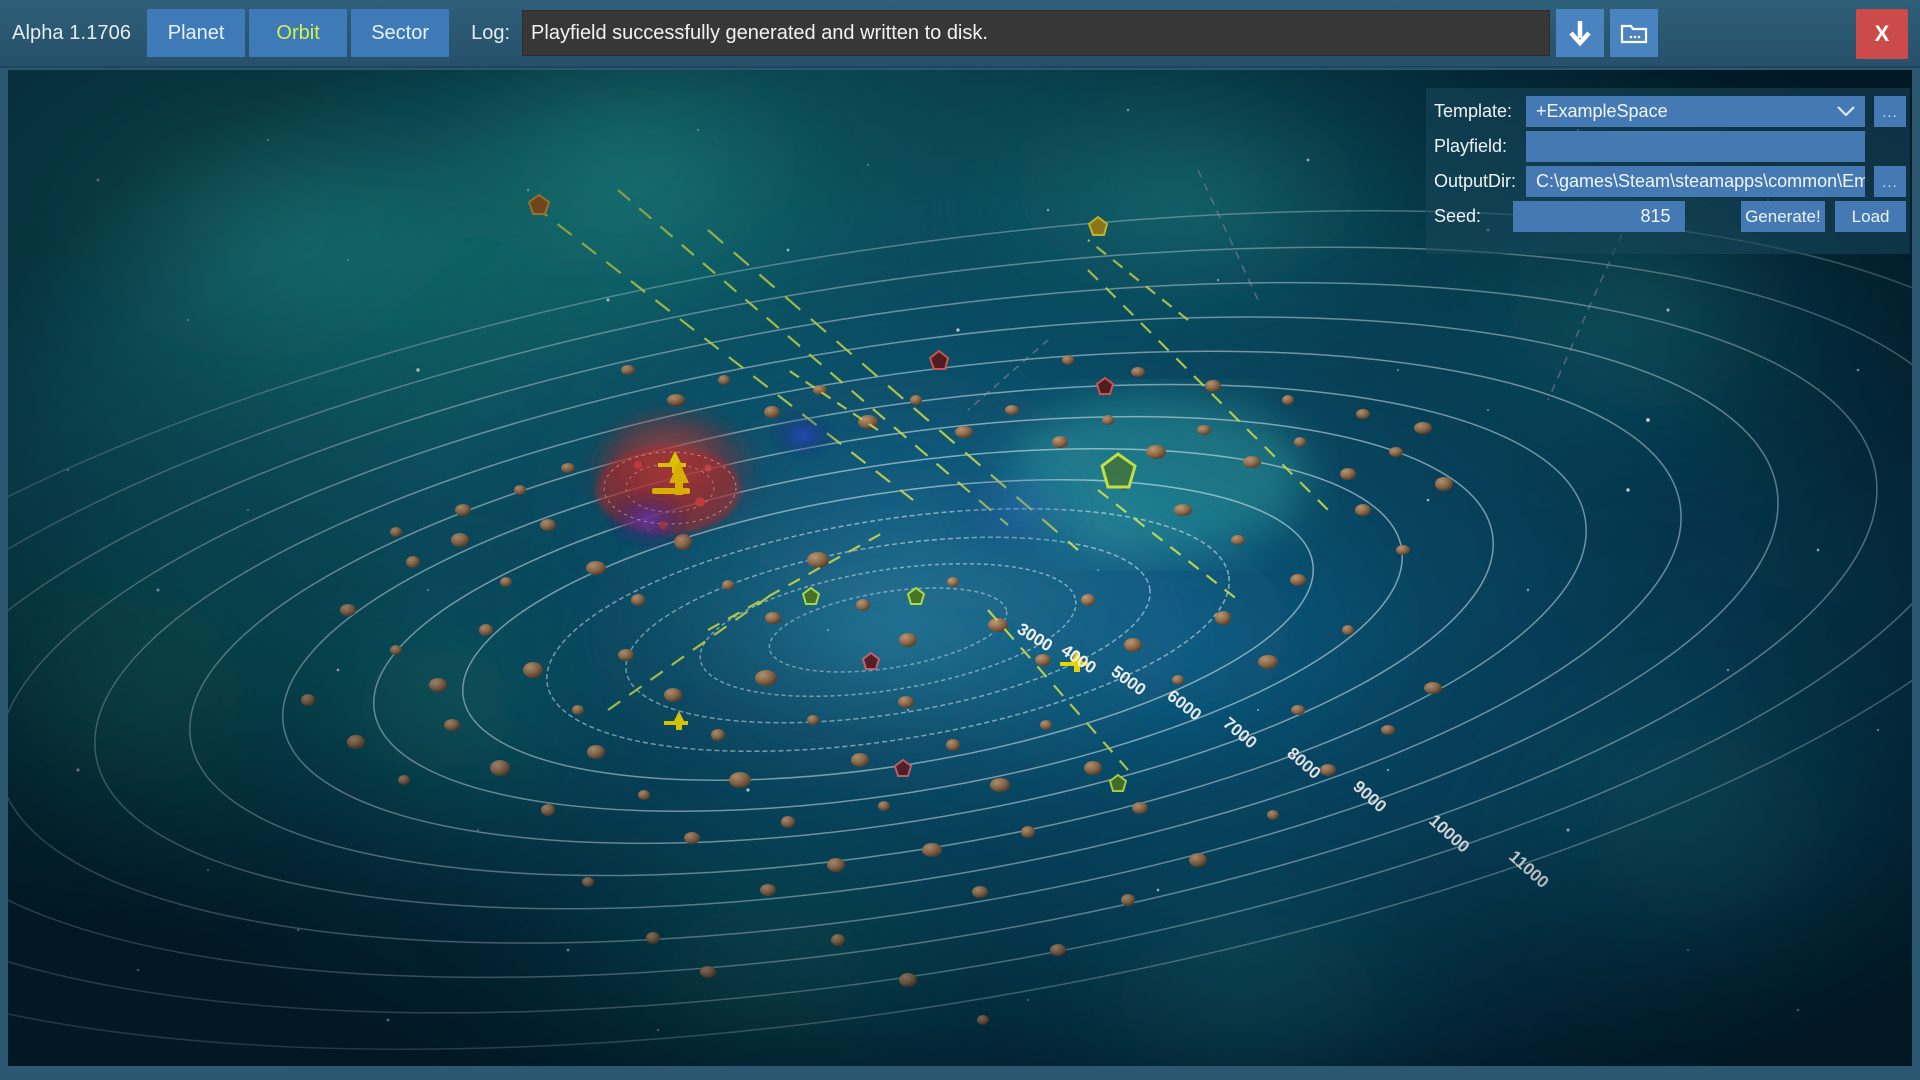 The height and width of the screenshot is (1080, 1920). I want to click on seed-input: 815, so click(1599, 216).